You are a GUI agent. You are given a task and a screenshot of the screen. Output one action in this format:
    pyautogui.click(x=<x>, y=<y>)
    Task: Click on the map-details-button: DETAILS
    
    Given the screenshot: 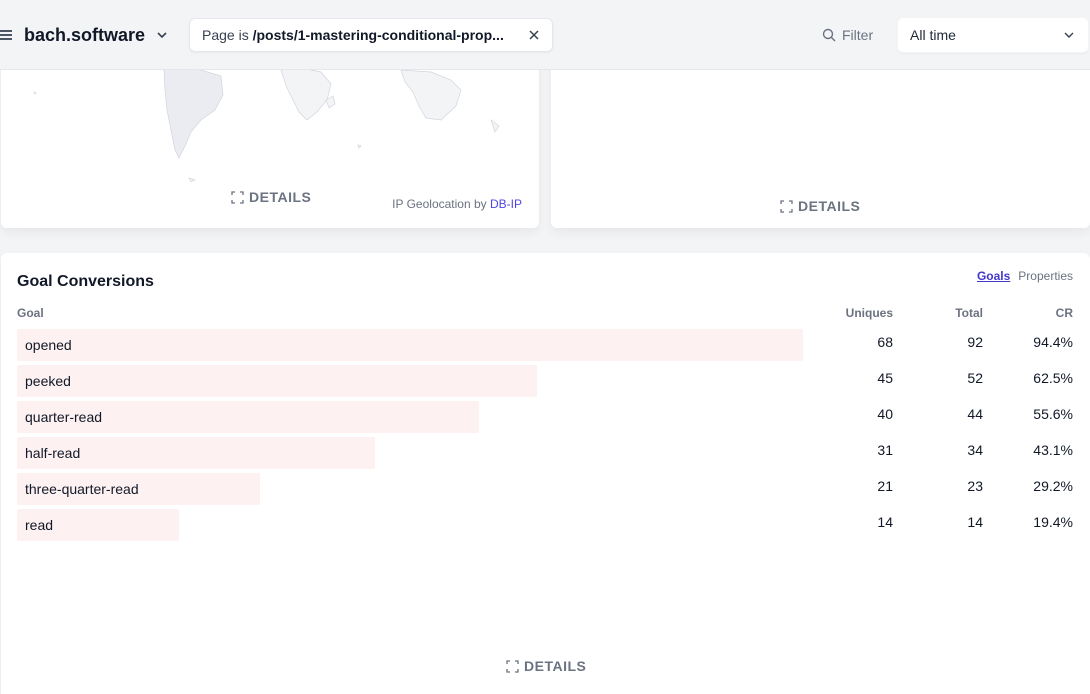 What is the action you would take?
    pyautogui.click(x=271, y=197)
    